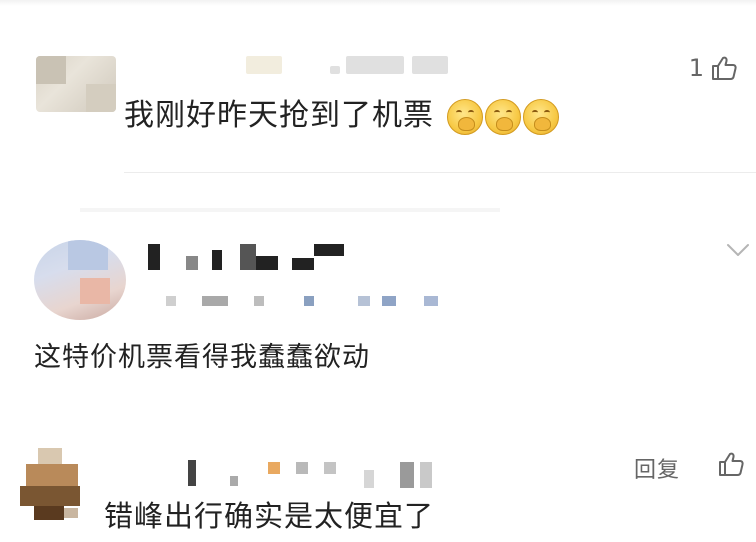 Image resolution: width=756 pixels, height=542 pixels. I want to click on like-button: 1, so click(713, 68).